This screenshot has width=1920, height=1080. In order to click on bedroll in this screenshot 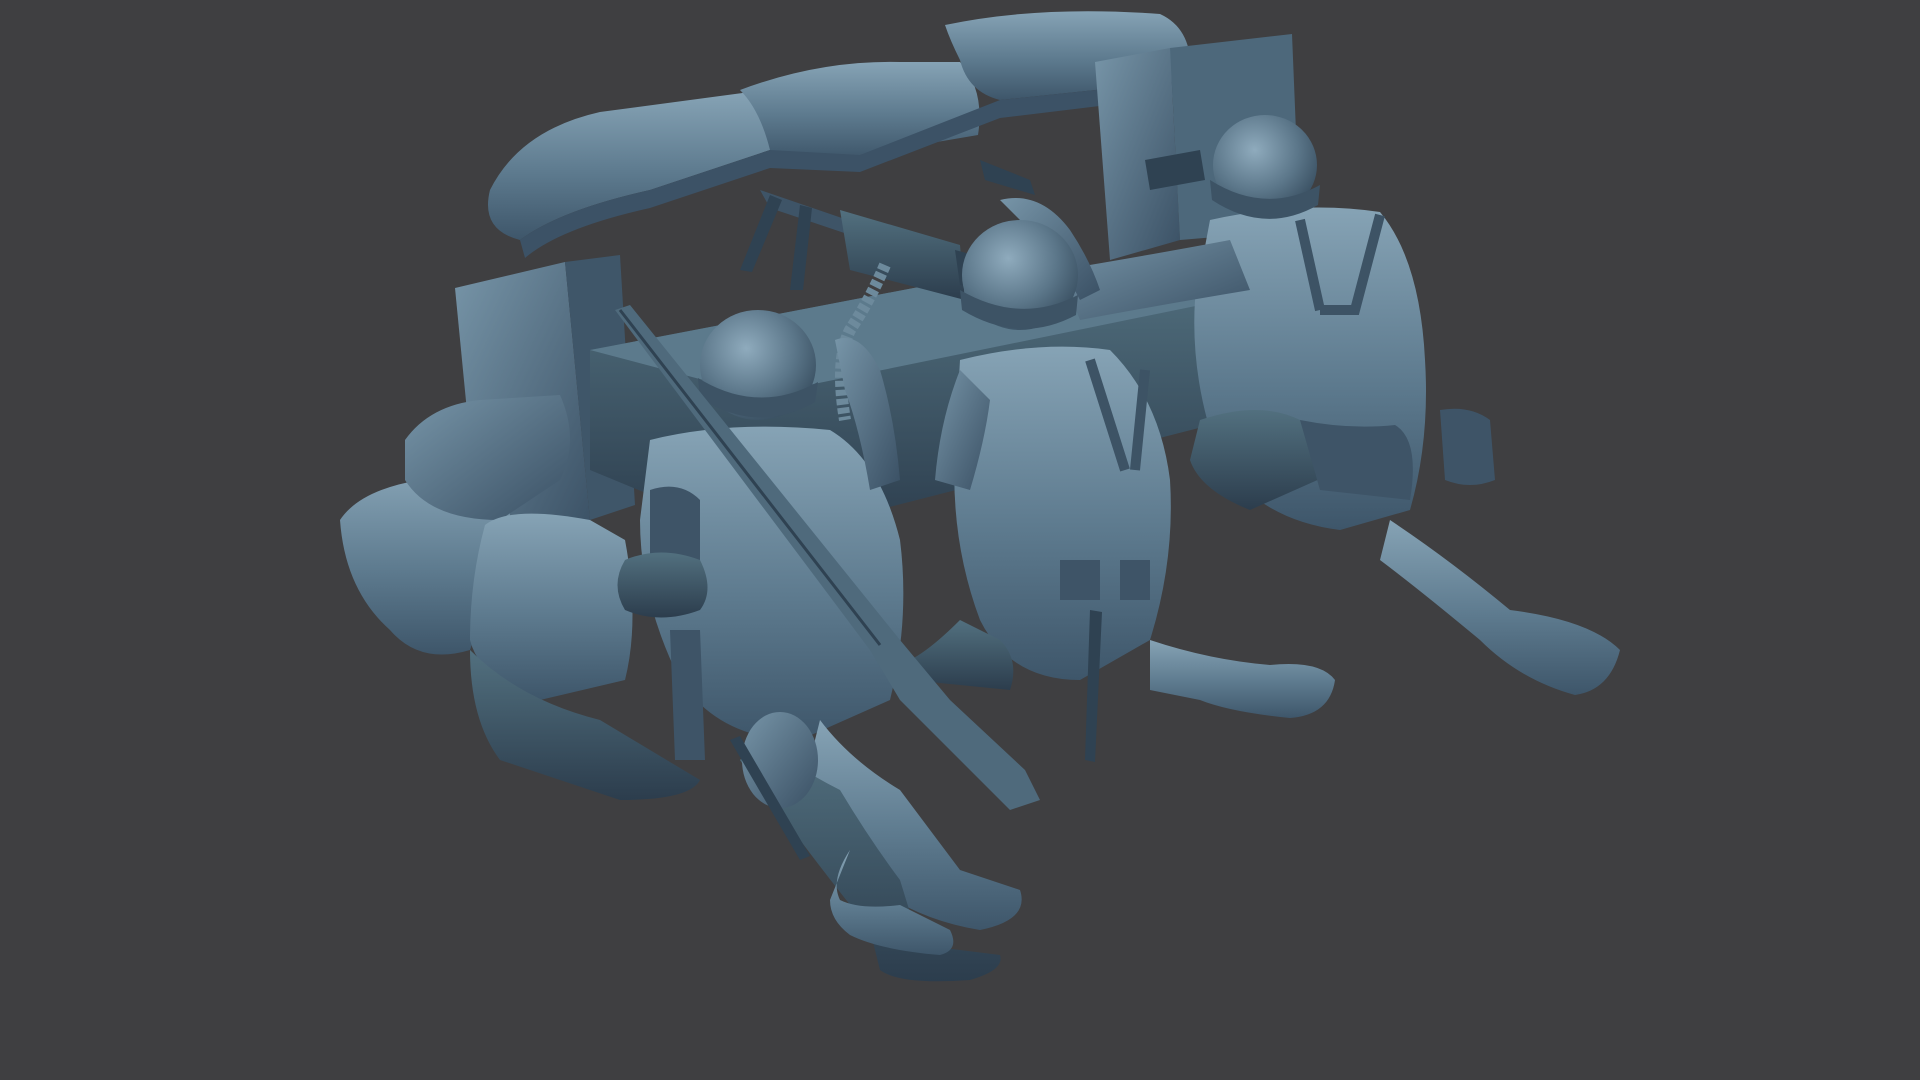, I will do `click(662, 585)`.